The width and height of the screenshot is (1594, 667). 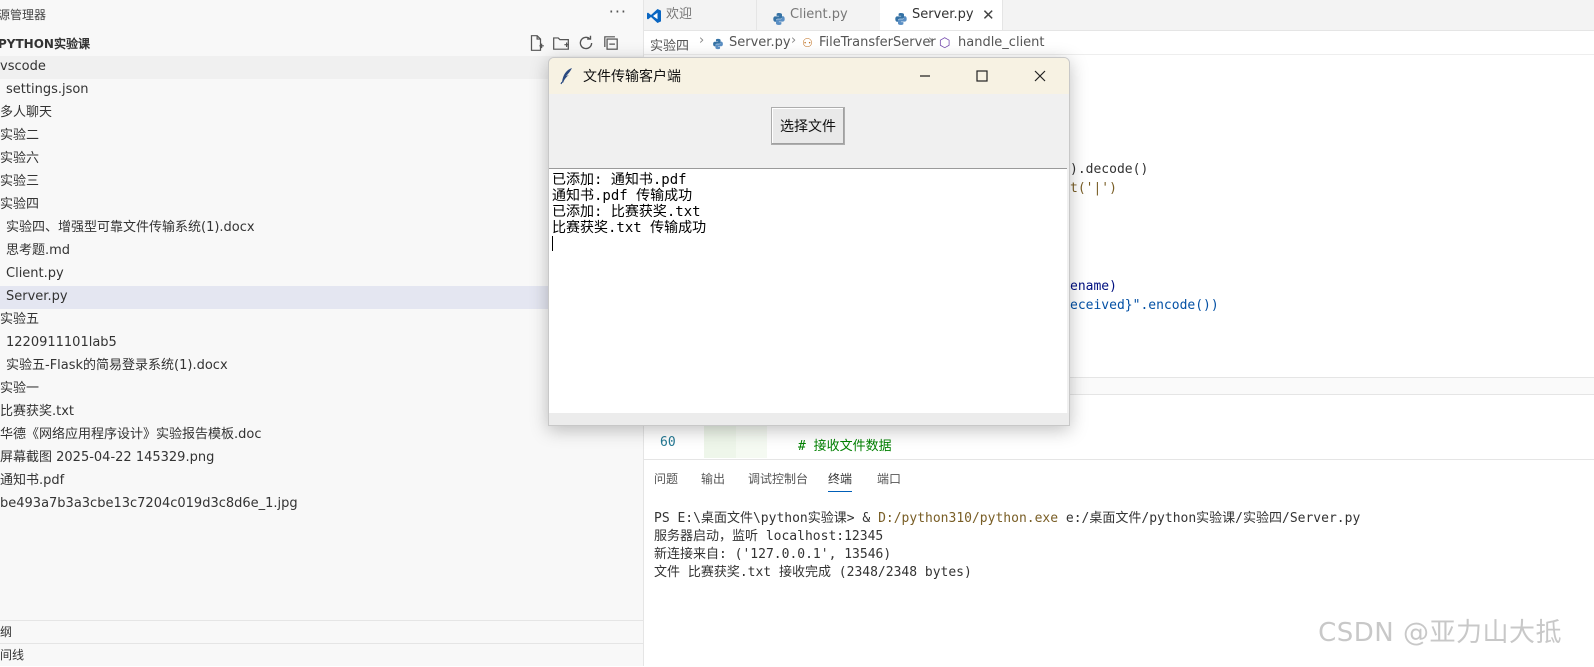 What do you see at coordinates (130, 227) in the screenshot?
I see `file-tree-item-label: 实验四、增强型可靠文件传输系统(1).docx` at bounding box center [130, 227].